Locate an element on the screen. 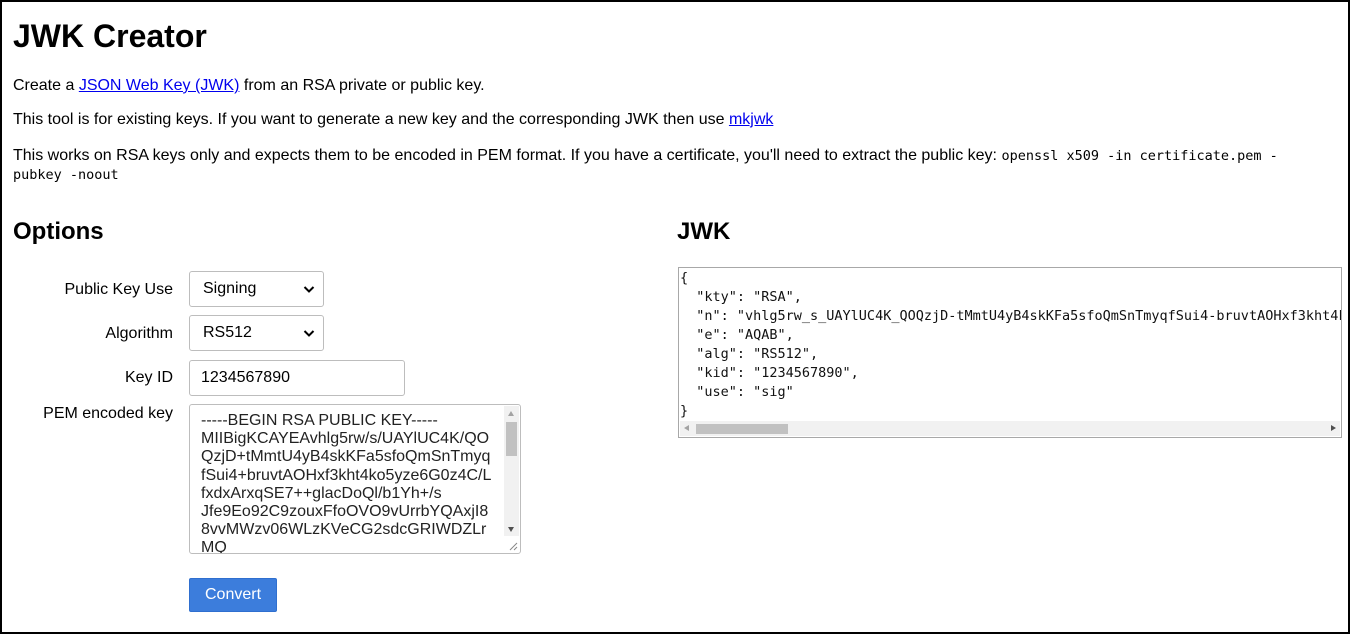 This screenshot has height=634, width=1350. public-key-use-select: Signing is located at coordinates (256, 289).